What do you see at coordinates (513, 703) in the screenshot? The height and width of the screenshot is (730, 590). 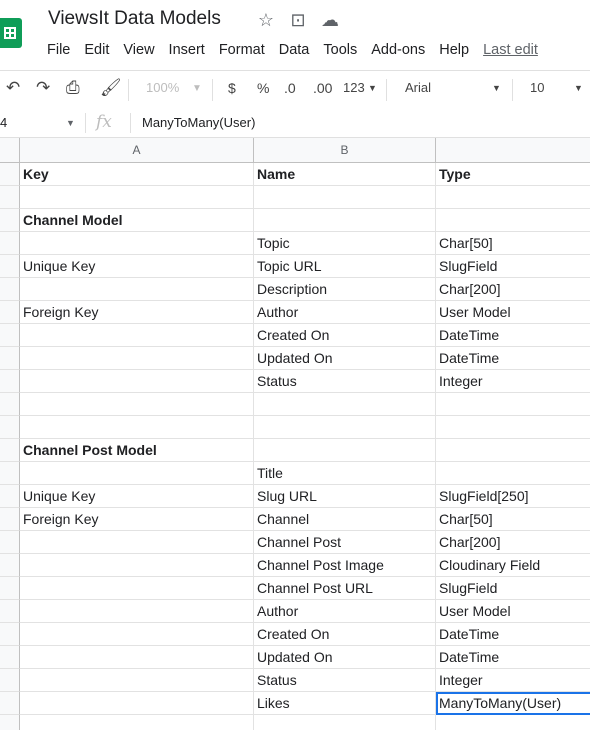 I see `cell-c: ManyToMany(User)` at bounding box center [513, 703].